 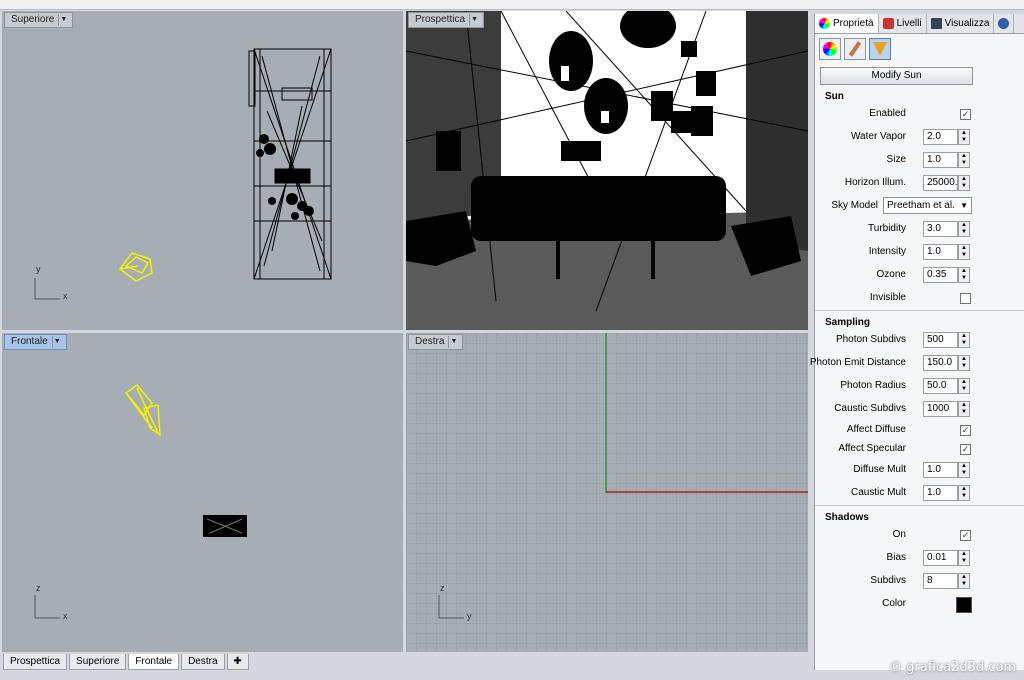 I want to click on color-wheel-icon, so click(x=824, y=23).